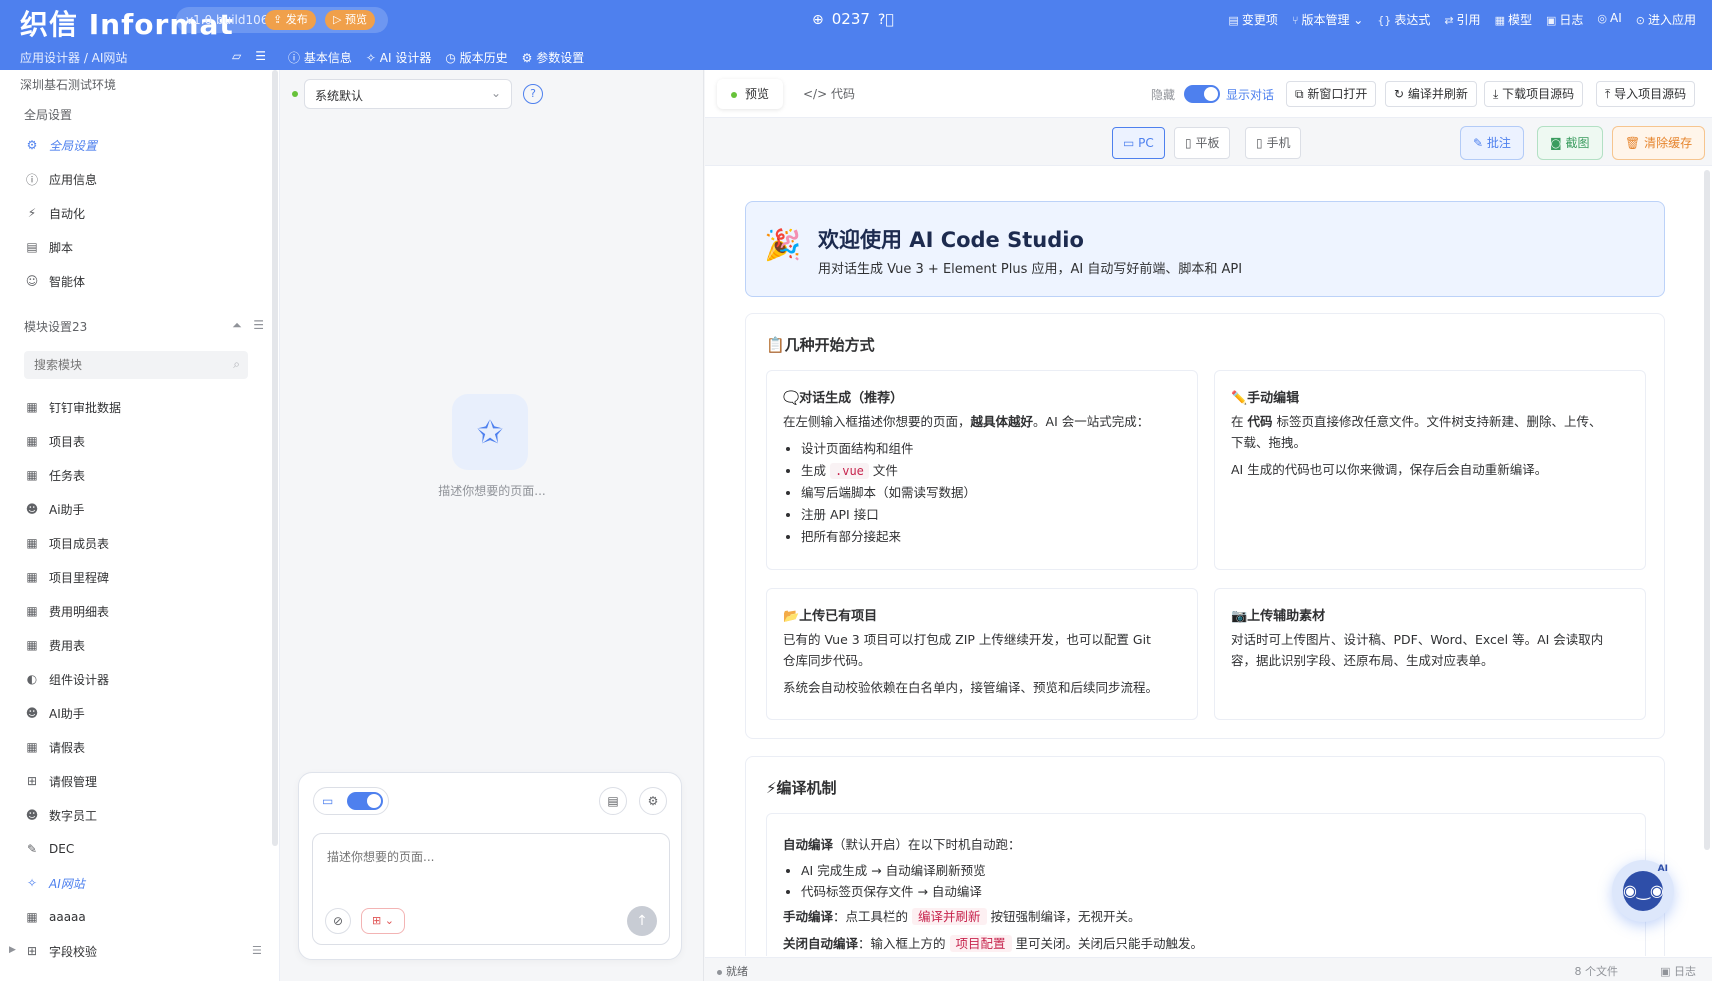 This screenshot has width=1712, height=981. I want to click on ai-assistant-button: ◉‿◉ AI, so click(1643, 891).